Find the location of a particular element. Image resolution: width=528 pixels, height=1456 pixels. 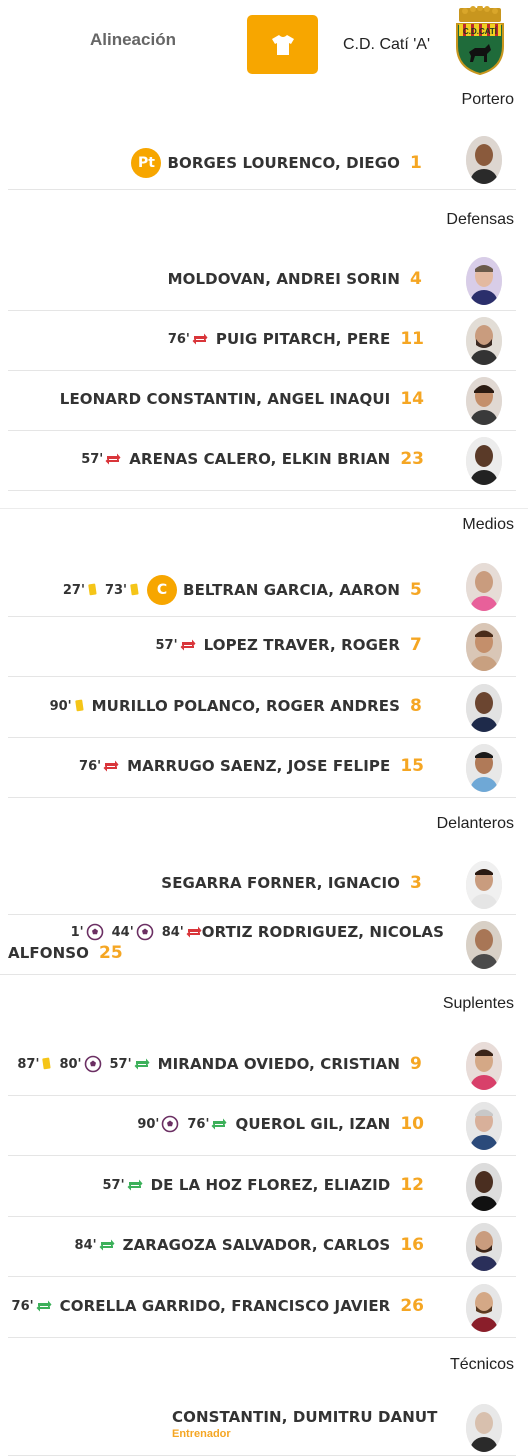

player-row: MOLDOVAN, ANDREI SORIN 4 is located at coordinates (262, 281).